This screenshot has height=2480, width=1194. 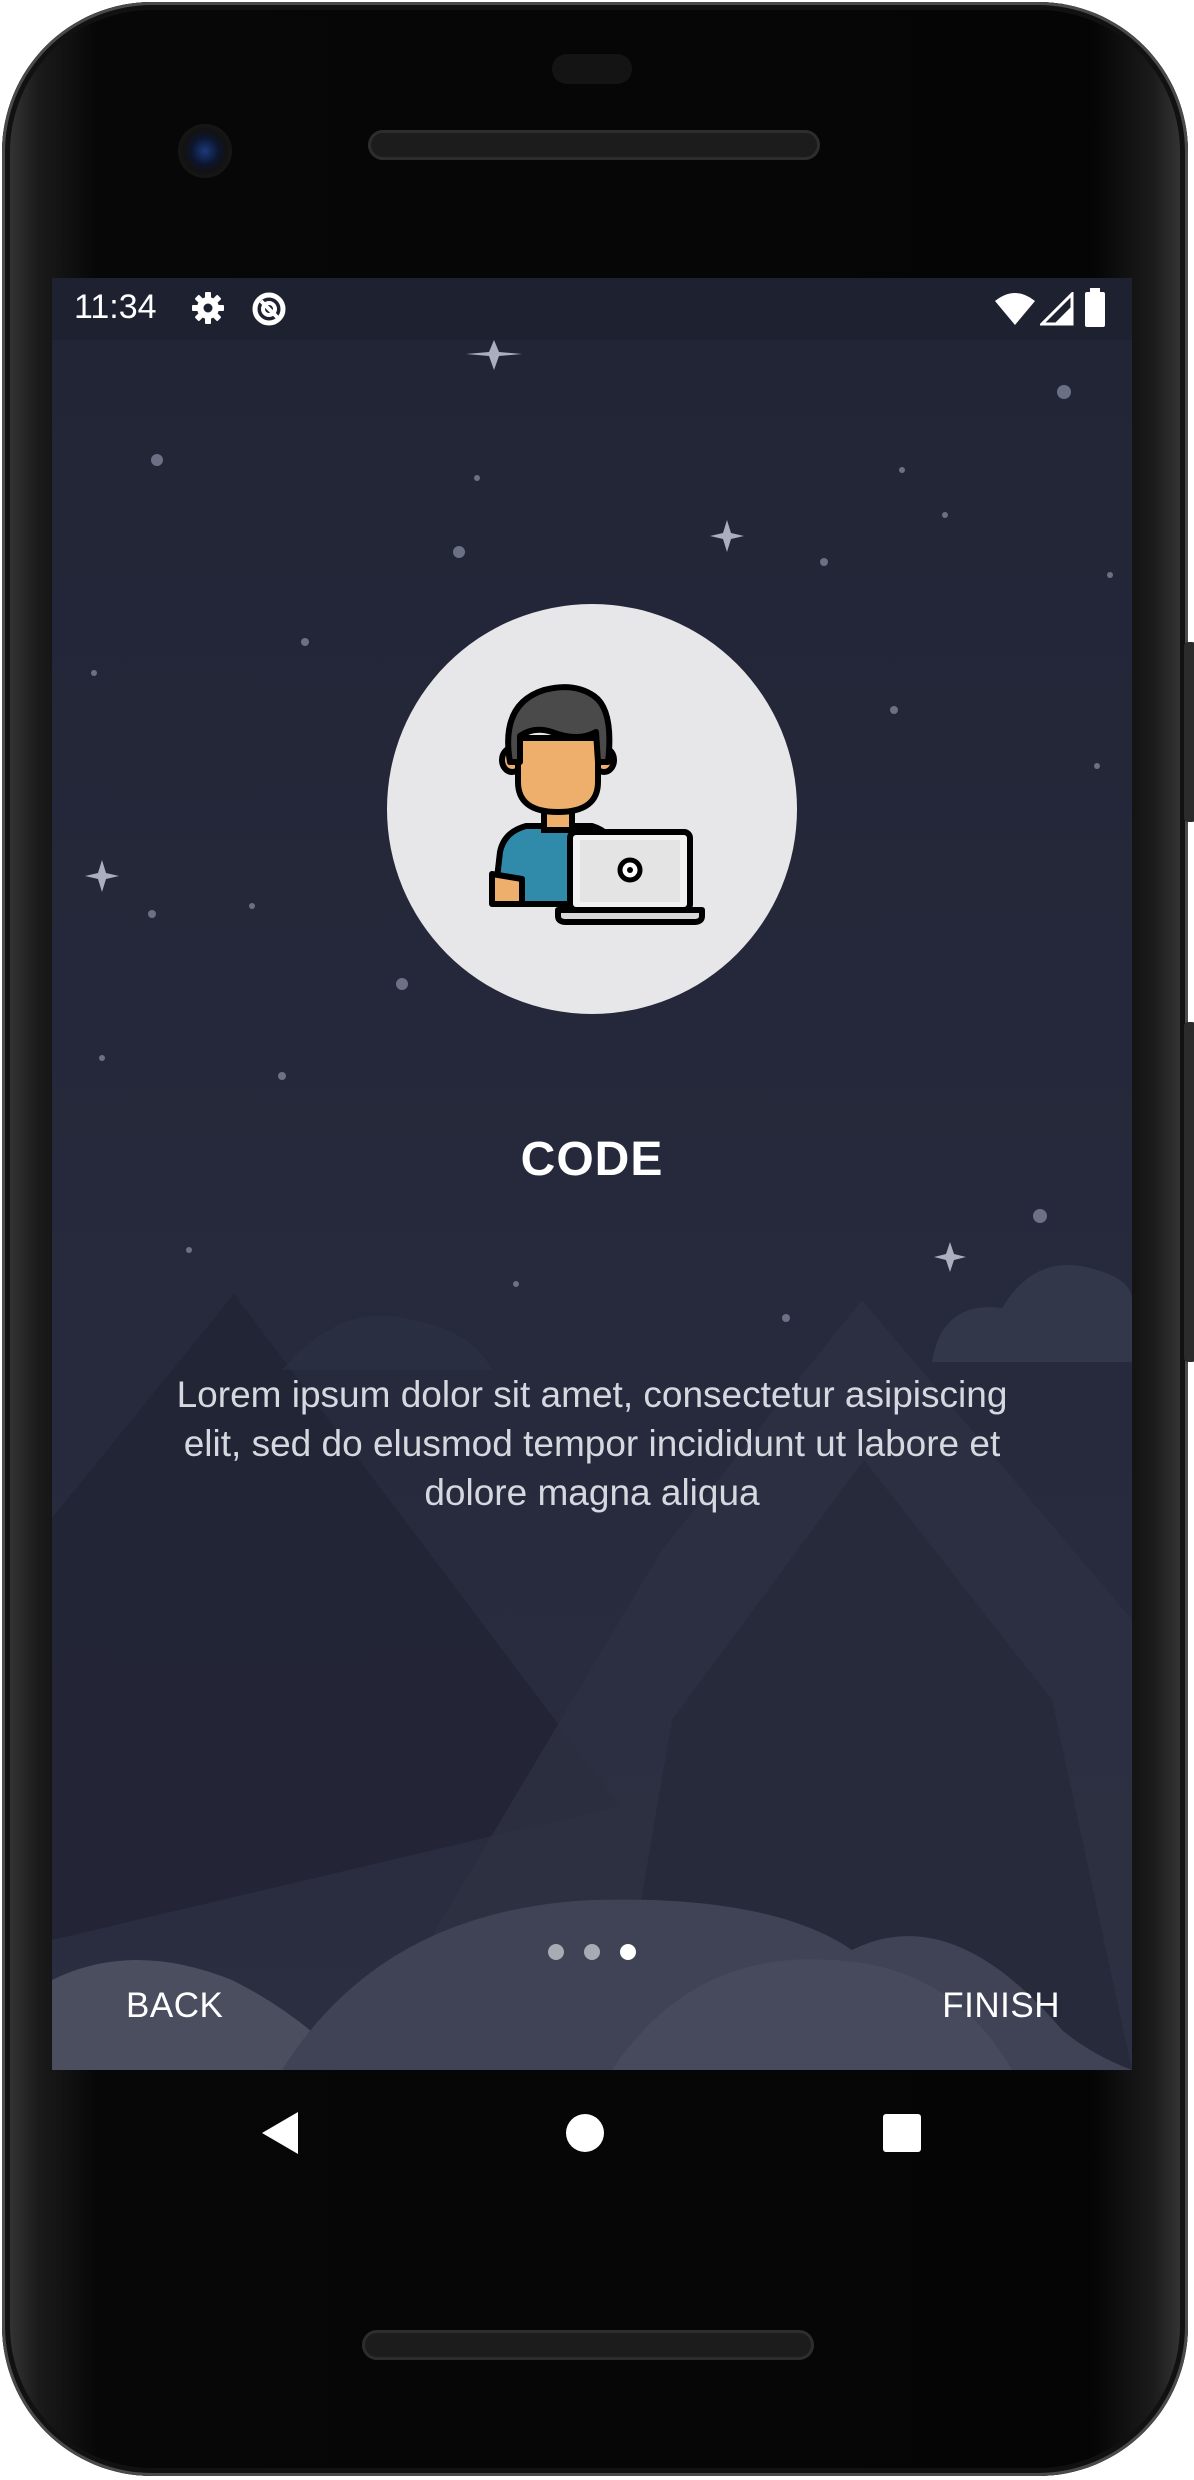 I want to click on status-bar: 11:34, so click(x=592, y=309).